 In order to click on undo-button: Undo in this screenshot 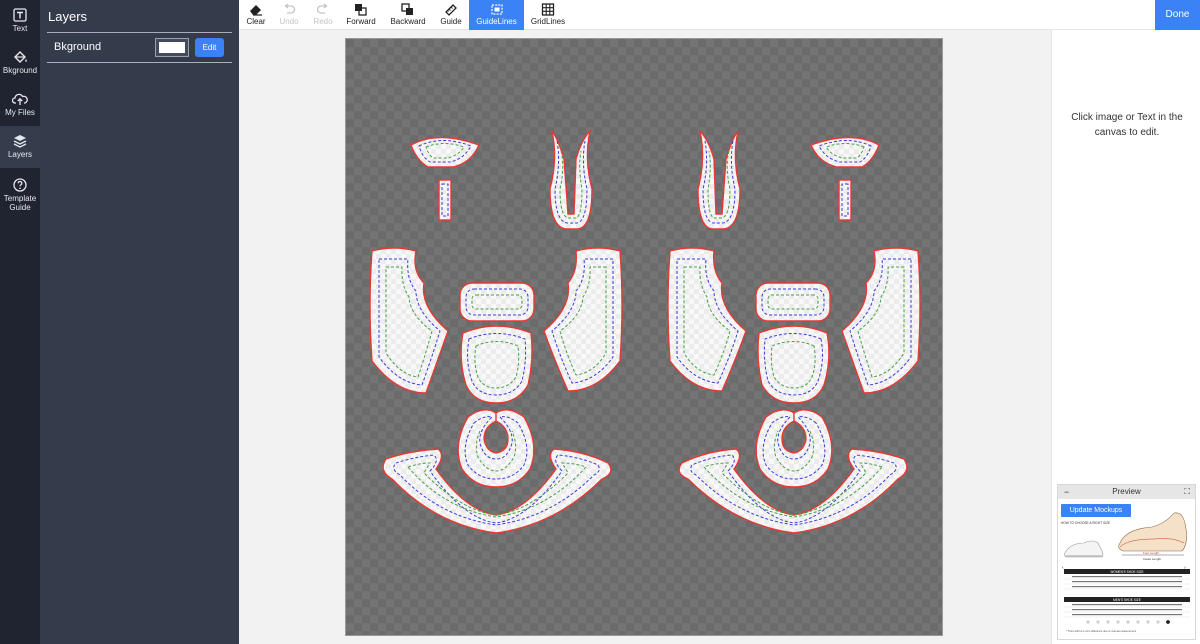, I will do `click(289, 15)`.